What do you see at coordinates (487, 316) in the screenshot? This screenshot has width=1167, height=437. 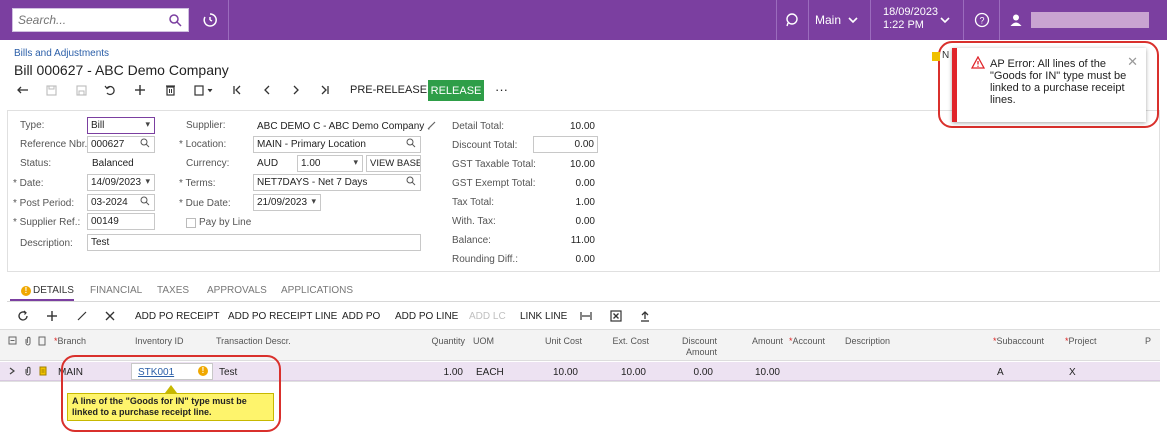 I see `add-lc-button: ADD LC` at bounding box center [487, 316].